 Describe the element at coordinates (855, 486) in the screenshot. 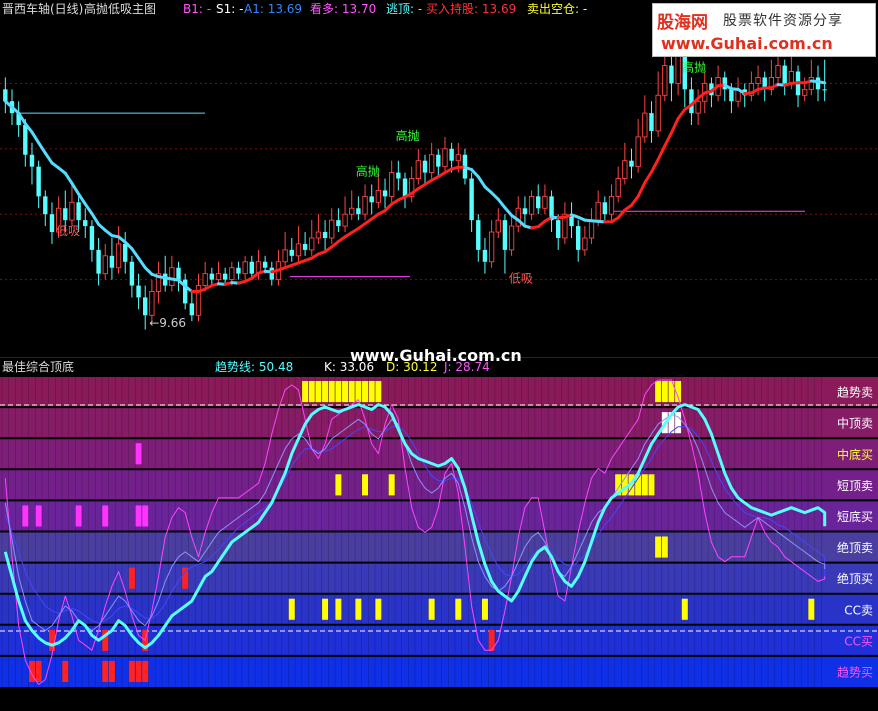

I see `band-label: 短顶卖` at that location.